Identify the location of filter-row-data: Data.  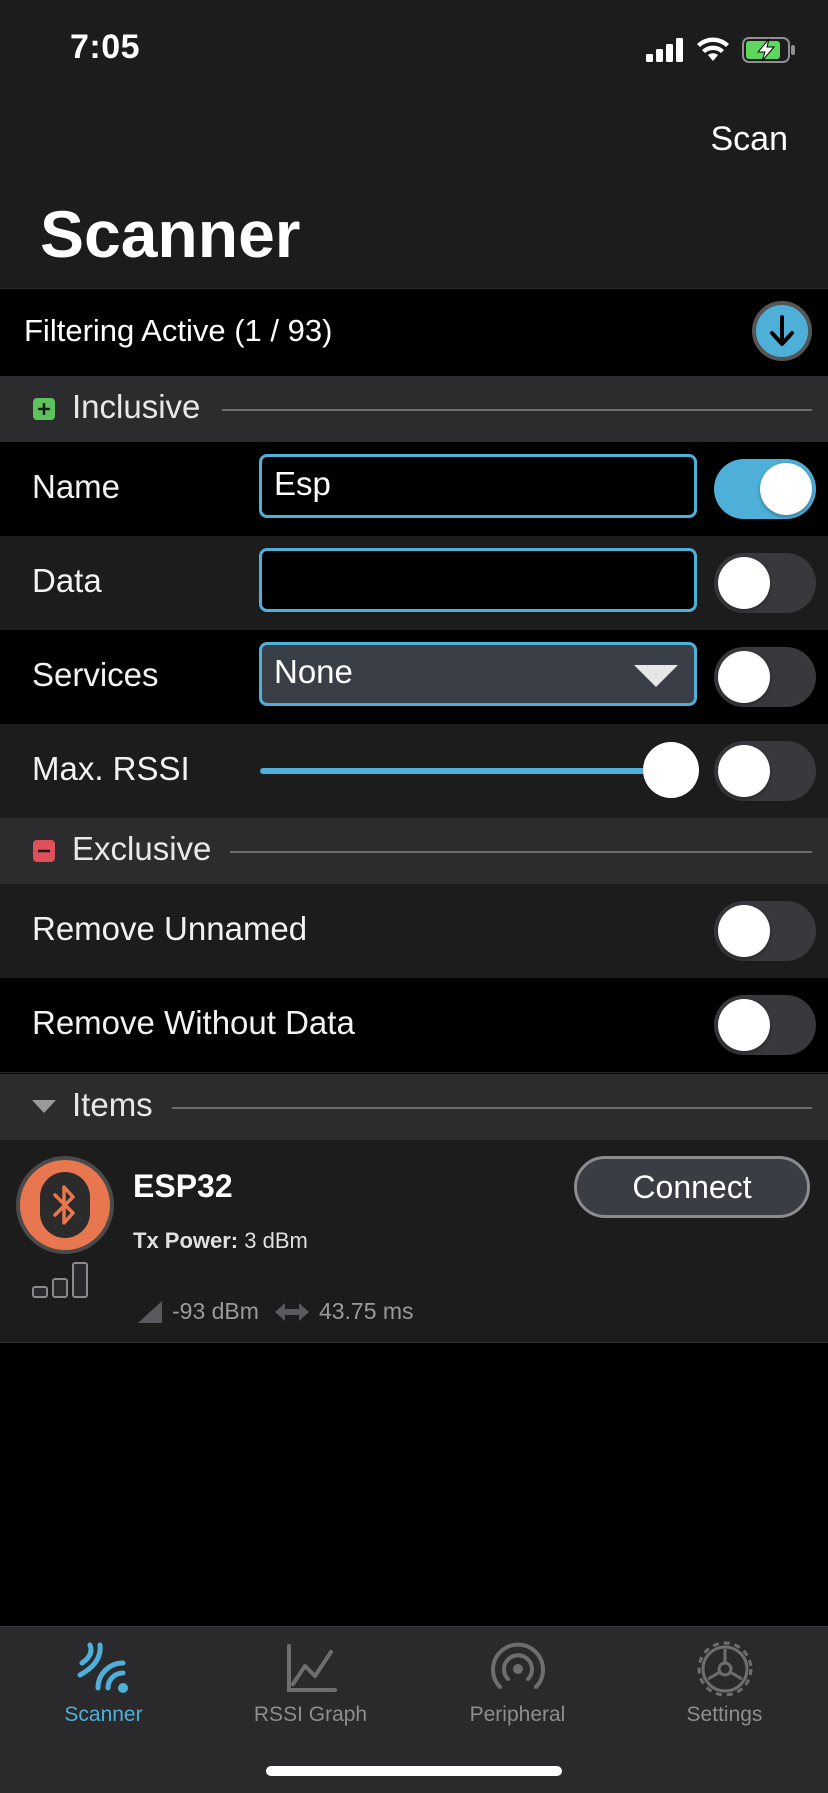
(414, 583).